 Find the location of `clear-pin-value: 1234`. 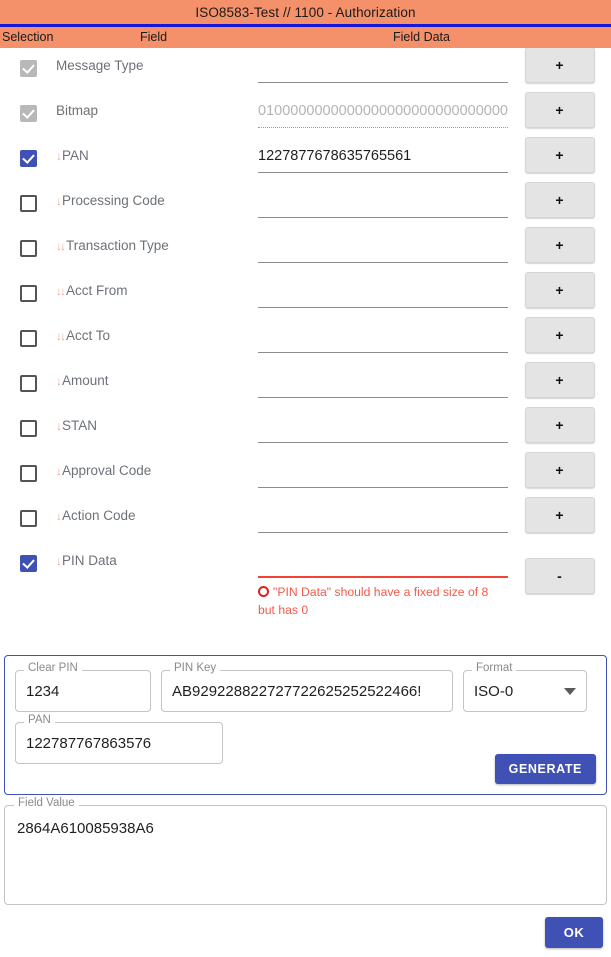

clear-pin-value: 1234 is located at coordinates (83, 691).